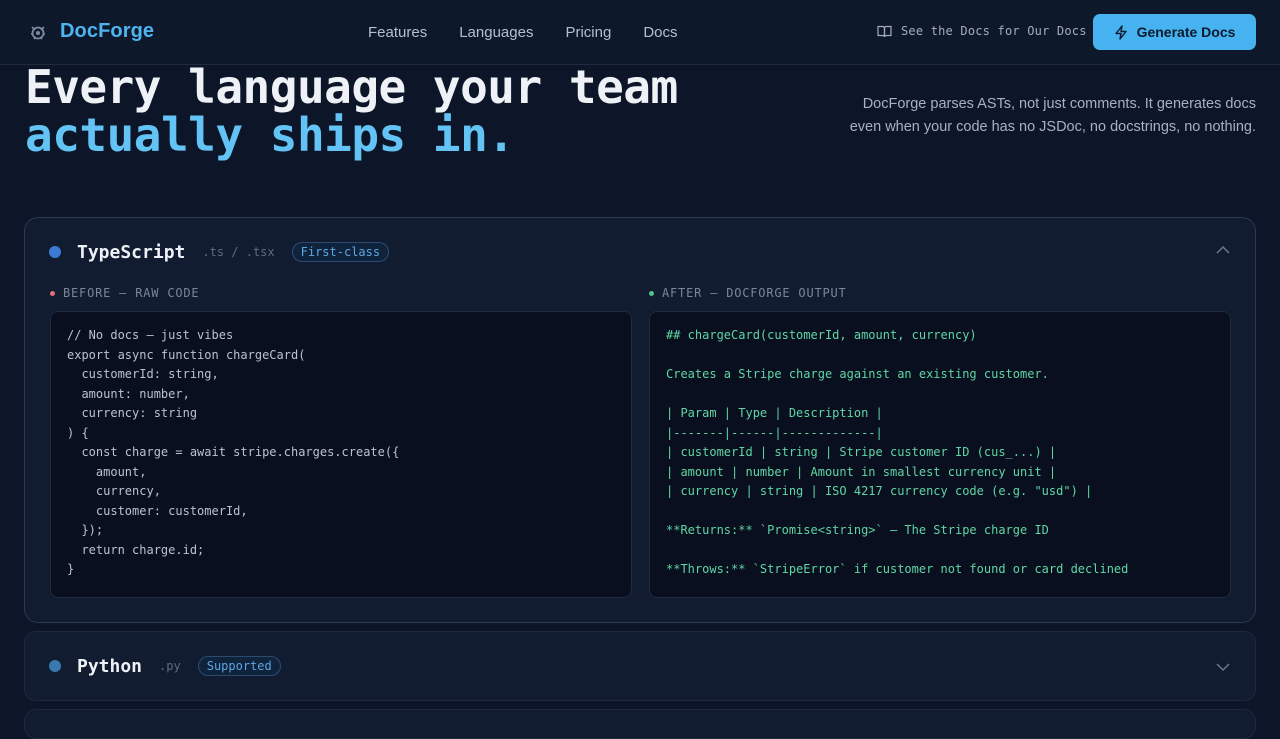  Describe the element at coordinates (640, 666) in the screenshot. I see `language-card-python: Python .py Supported` at that location.